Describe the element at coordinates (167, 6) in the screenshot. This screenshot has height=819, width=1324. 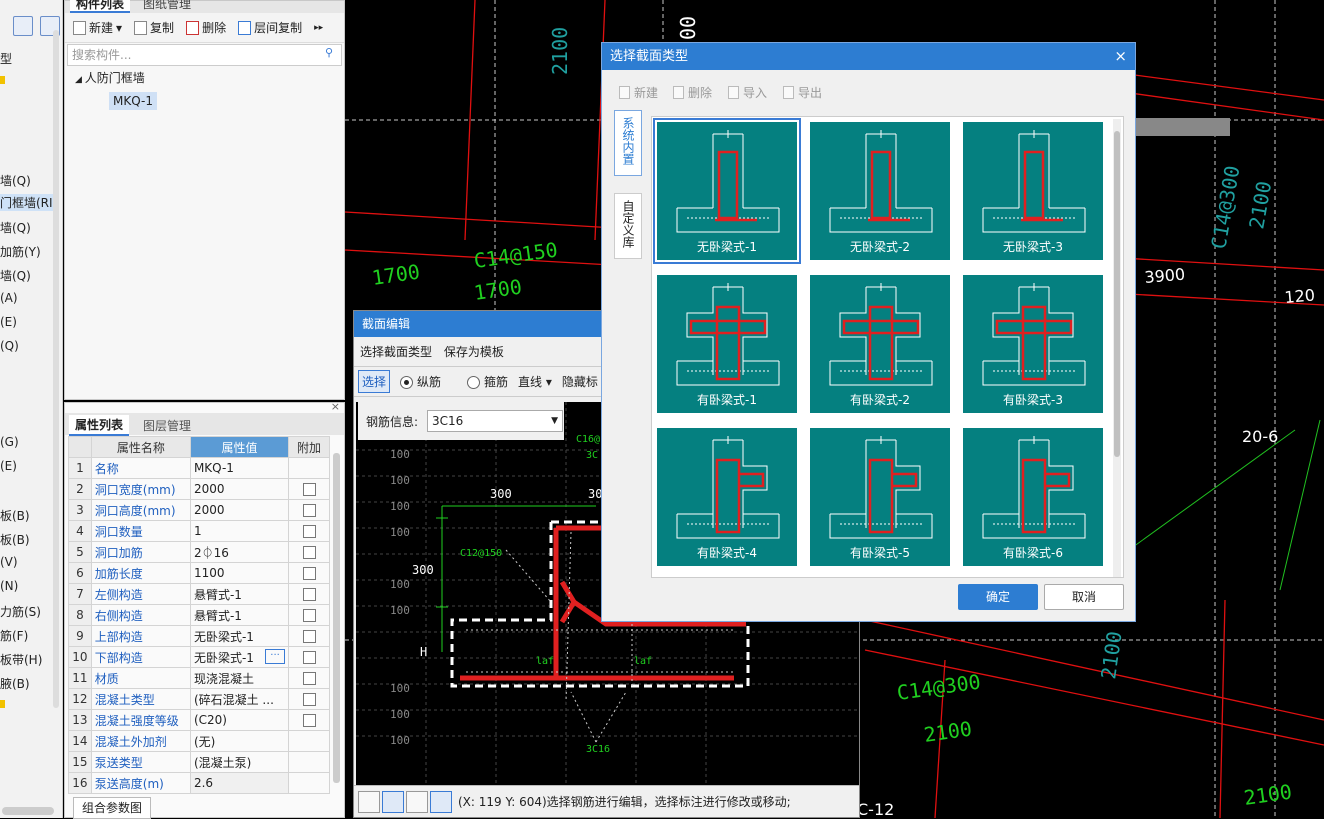
I see `tab-drawing-manager: 图纸管理` at that location.